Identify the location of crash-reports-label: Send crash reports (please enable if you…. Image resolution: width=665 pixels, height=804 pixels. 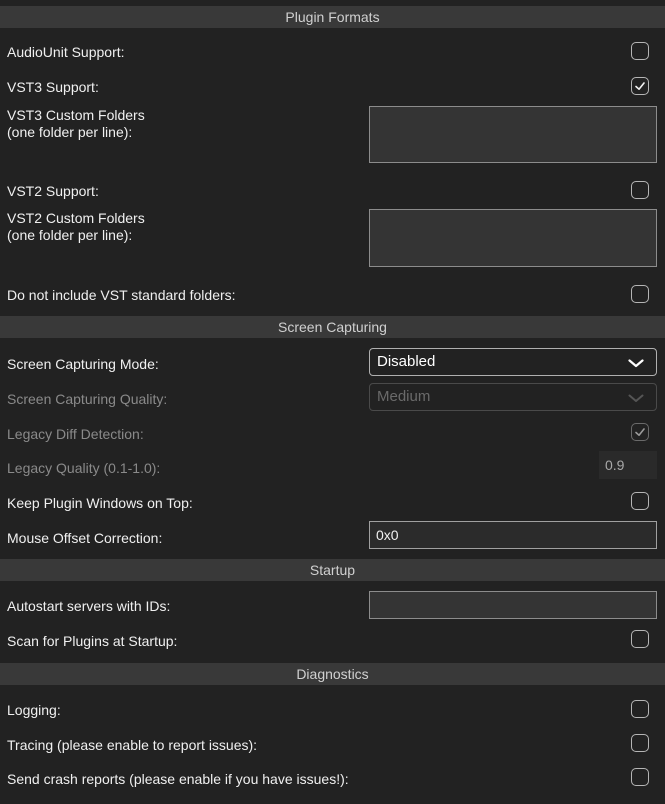
(178, 779).